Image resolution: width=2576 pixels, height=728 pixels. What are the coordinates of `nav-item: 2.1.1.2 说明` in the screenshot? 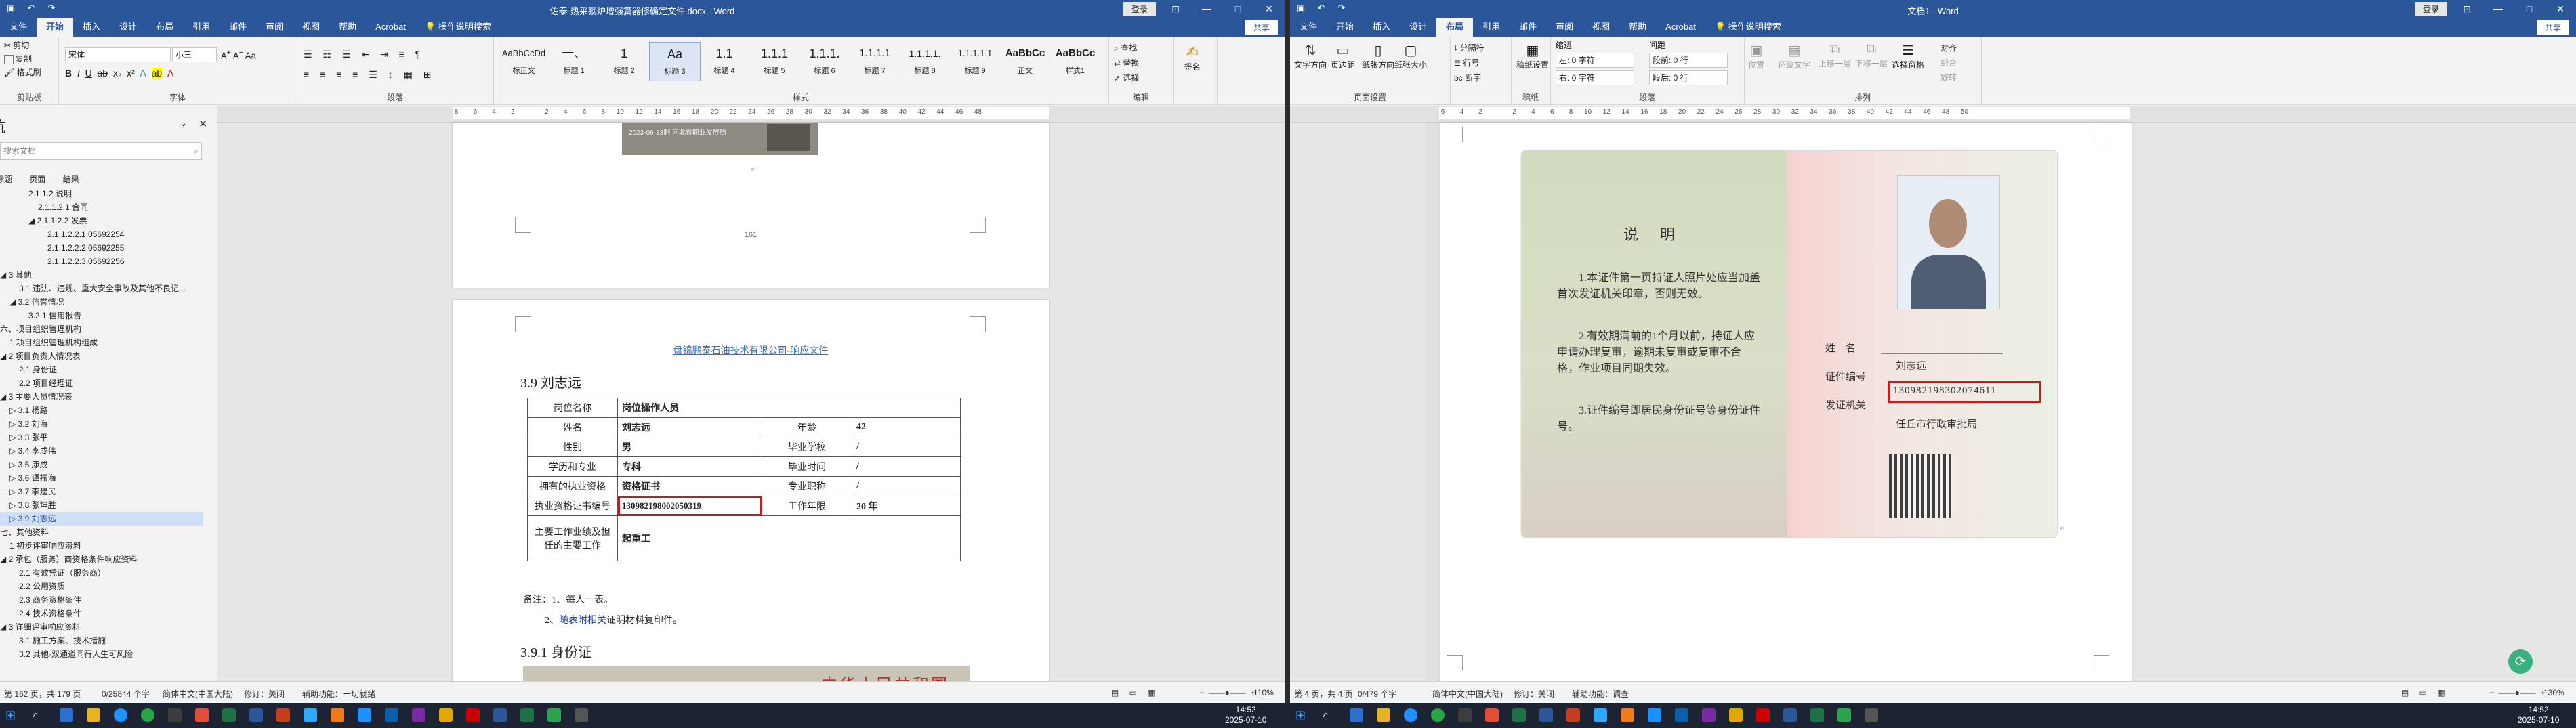 It's located at (101, 194).